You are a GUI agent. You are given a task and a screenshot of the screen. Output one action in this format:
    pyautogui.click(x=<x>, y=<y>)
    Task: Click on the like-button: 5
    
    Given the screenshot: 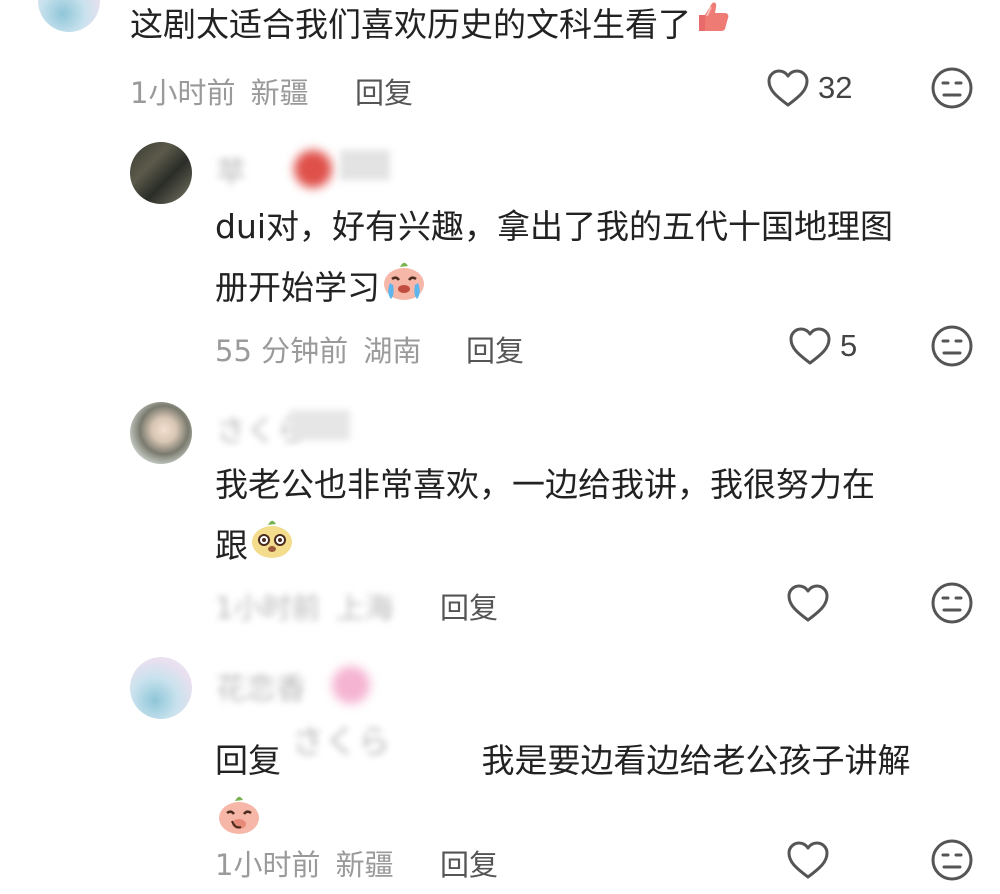 What is the action you would take?
    pyautogui.click(x=822, y=346)
    